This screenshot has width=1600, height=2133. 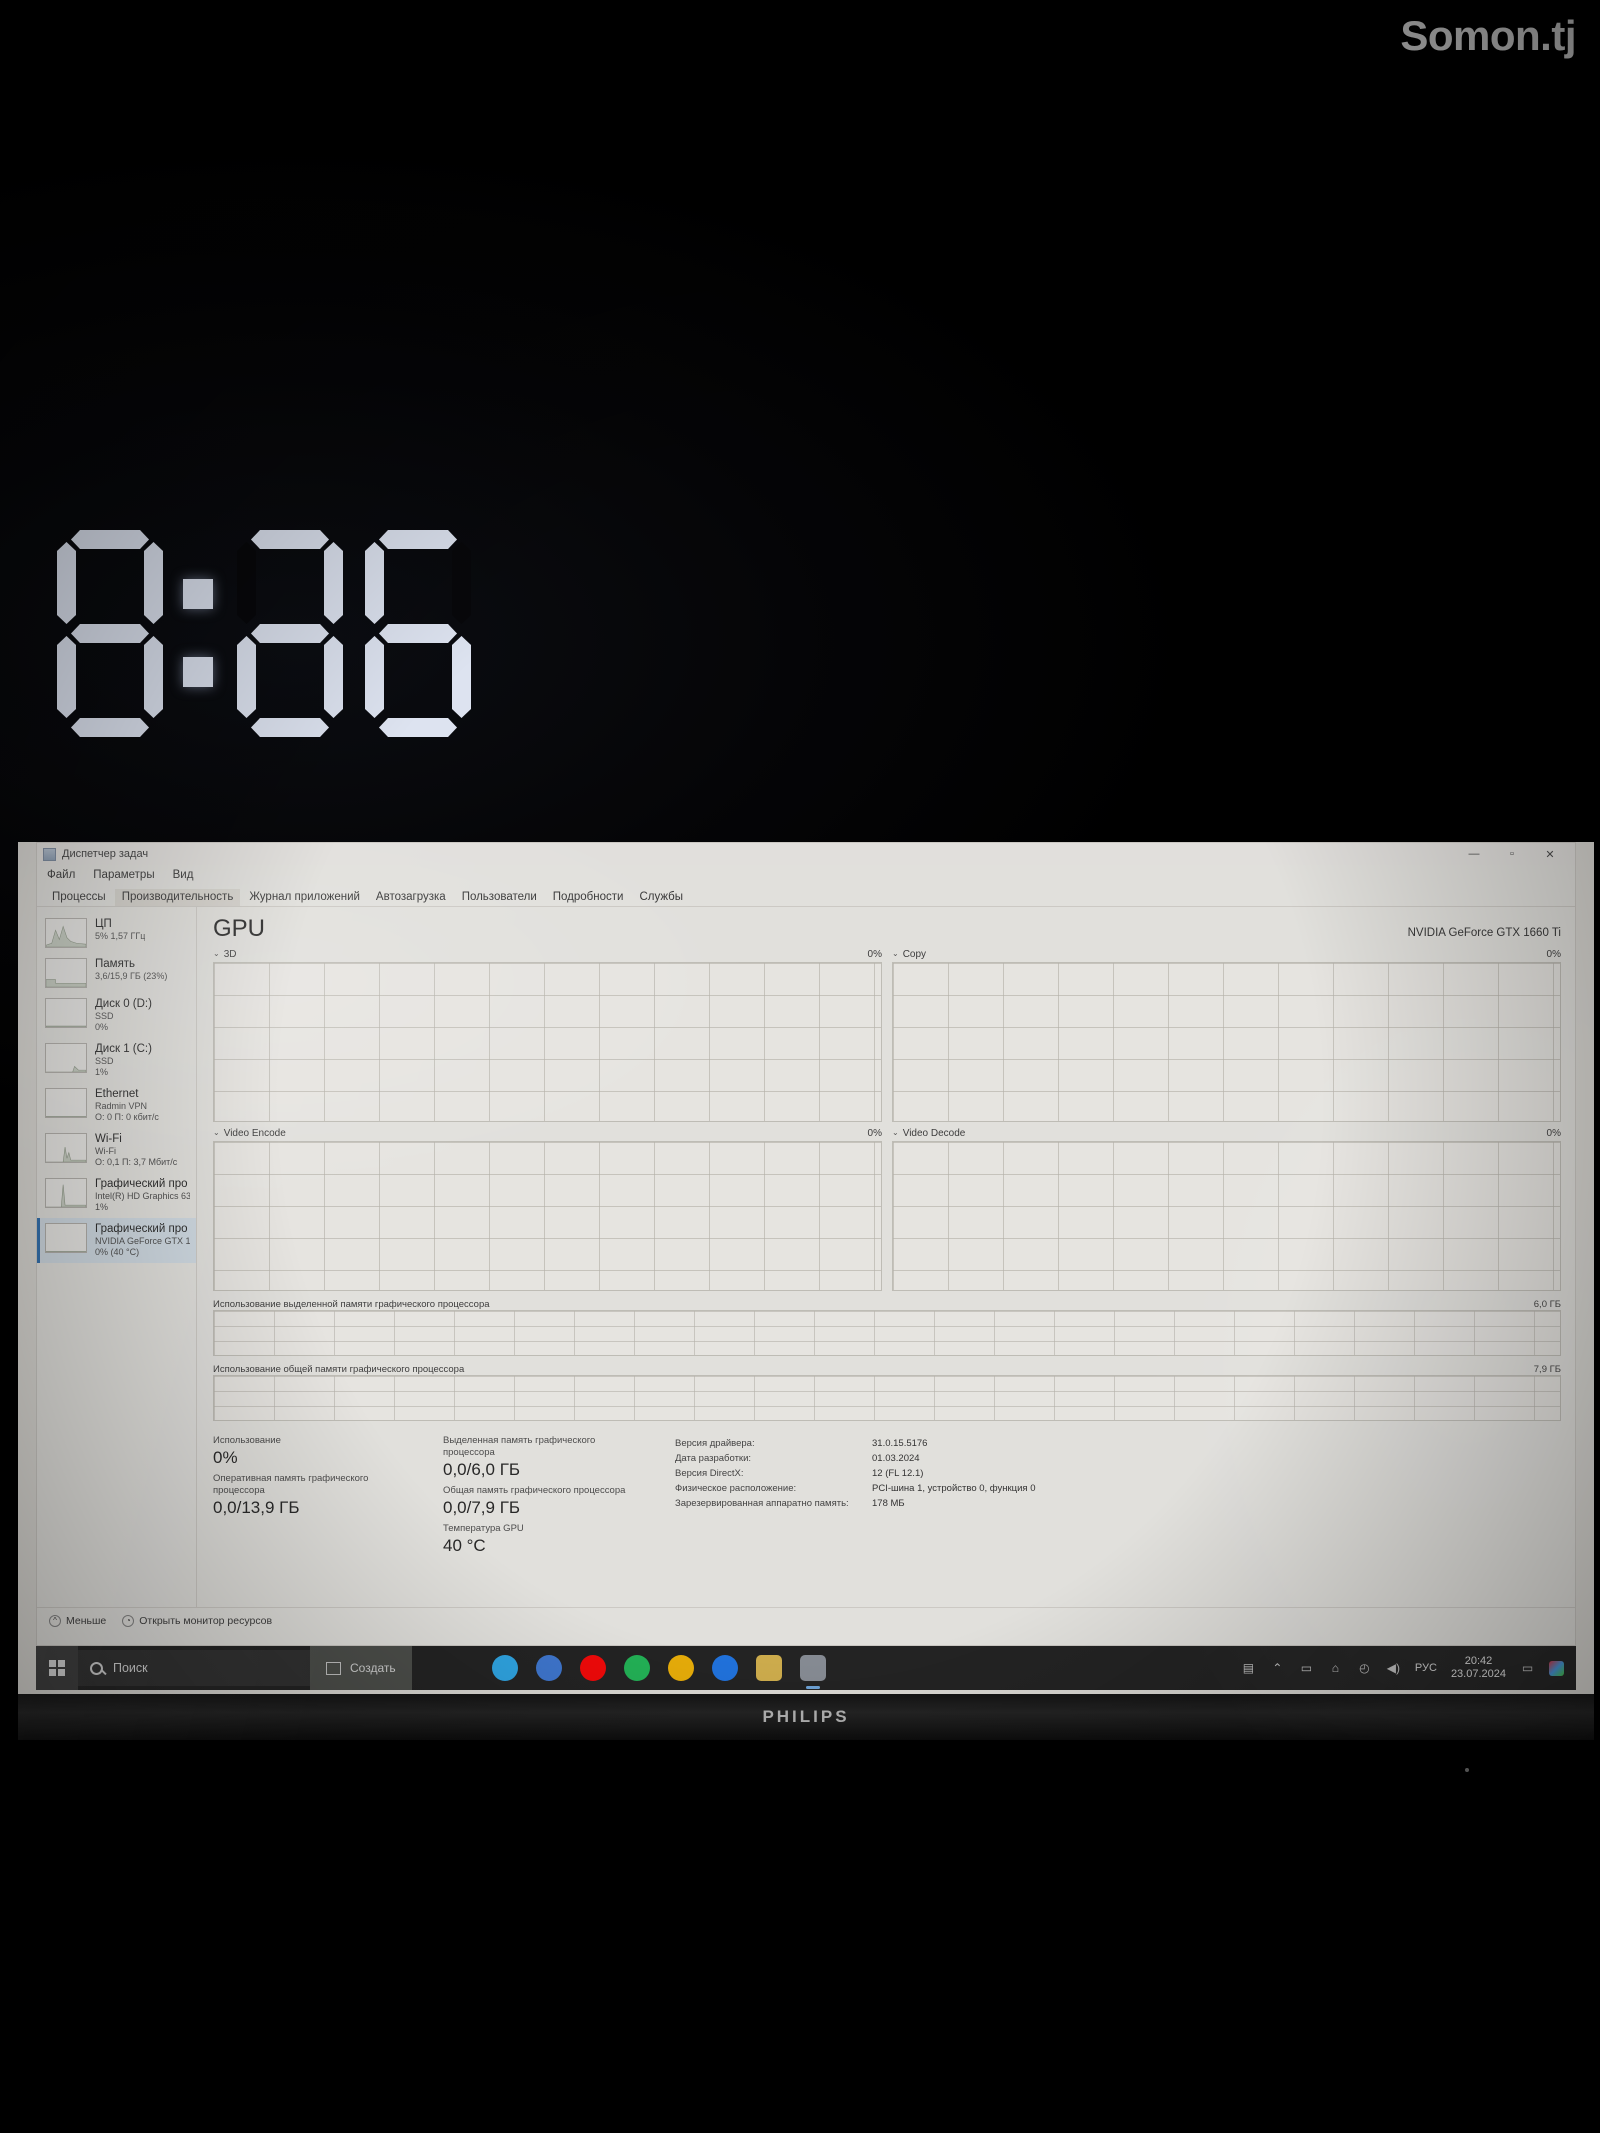 What do you see at coordinates (254, 1133) in the screenshot?
I see `graph-video-encode-label: Video Encode` at bounding box center [254, 1133].